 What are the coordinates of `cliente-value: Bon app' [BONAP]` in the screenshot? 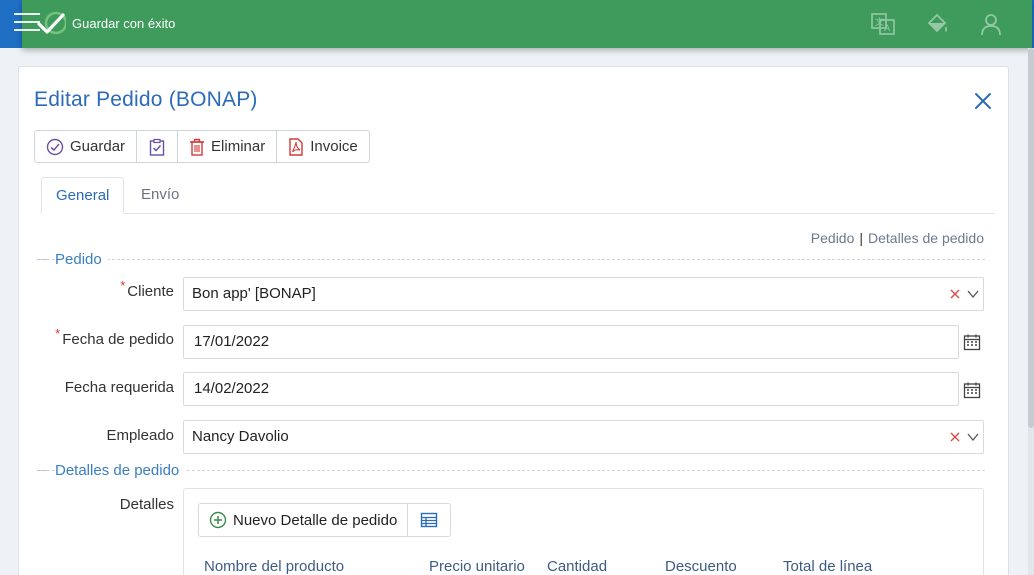 It's located at (254, 293).